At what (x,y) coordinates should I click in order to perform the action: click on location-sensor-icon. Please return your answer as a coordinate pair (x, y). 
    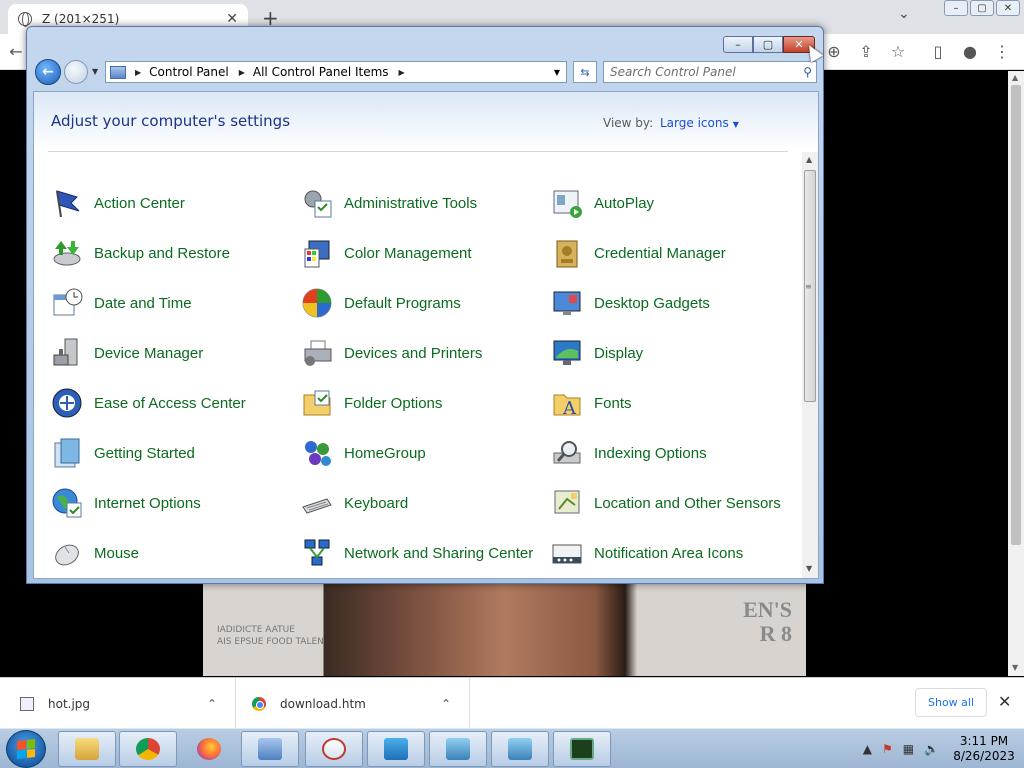
    Looking at the image, I should click on (567, 503).